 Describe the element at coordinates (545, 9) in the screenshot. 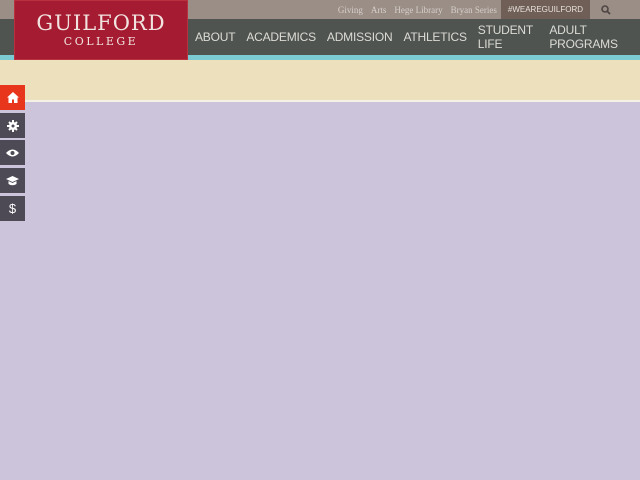

I see `weareguilford-link: #WEAREGUILFORD` at that location.